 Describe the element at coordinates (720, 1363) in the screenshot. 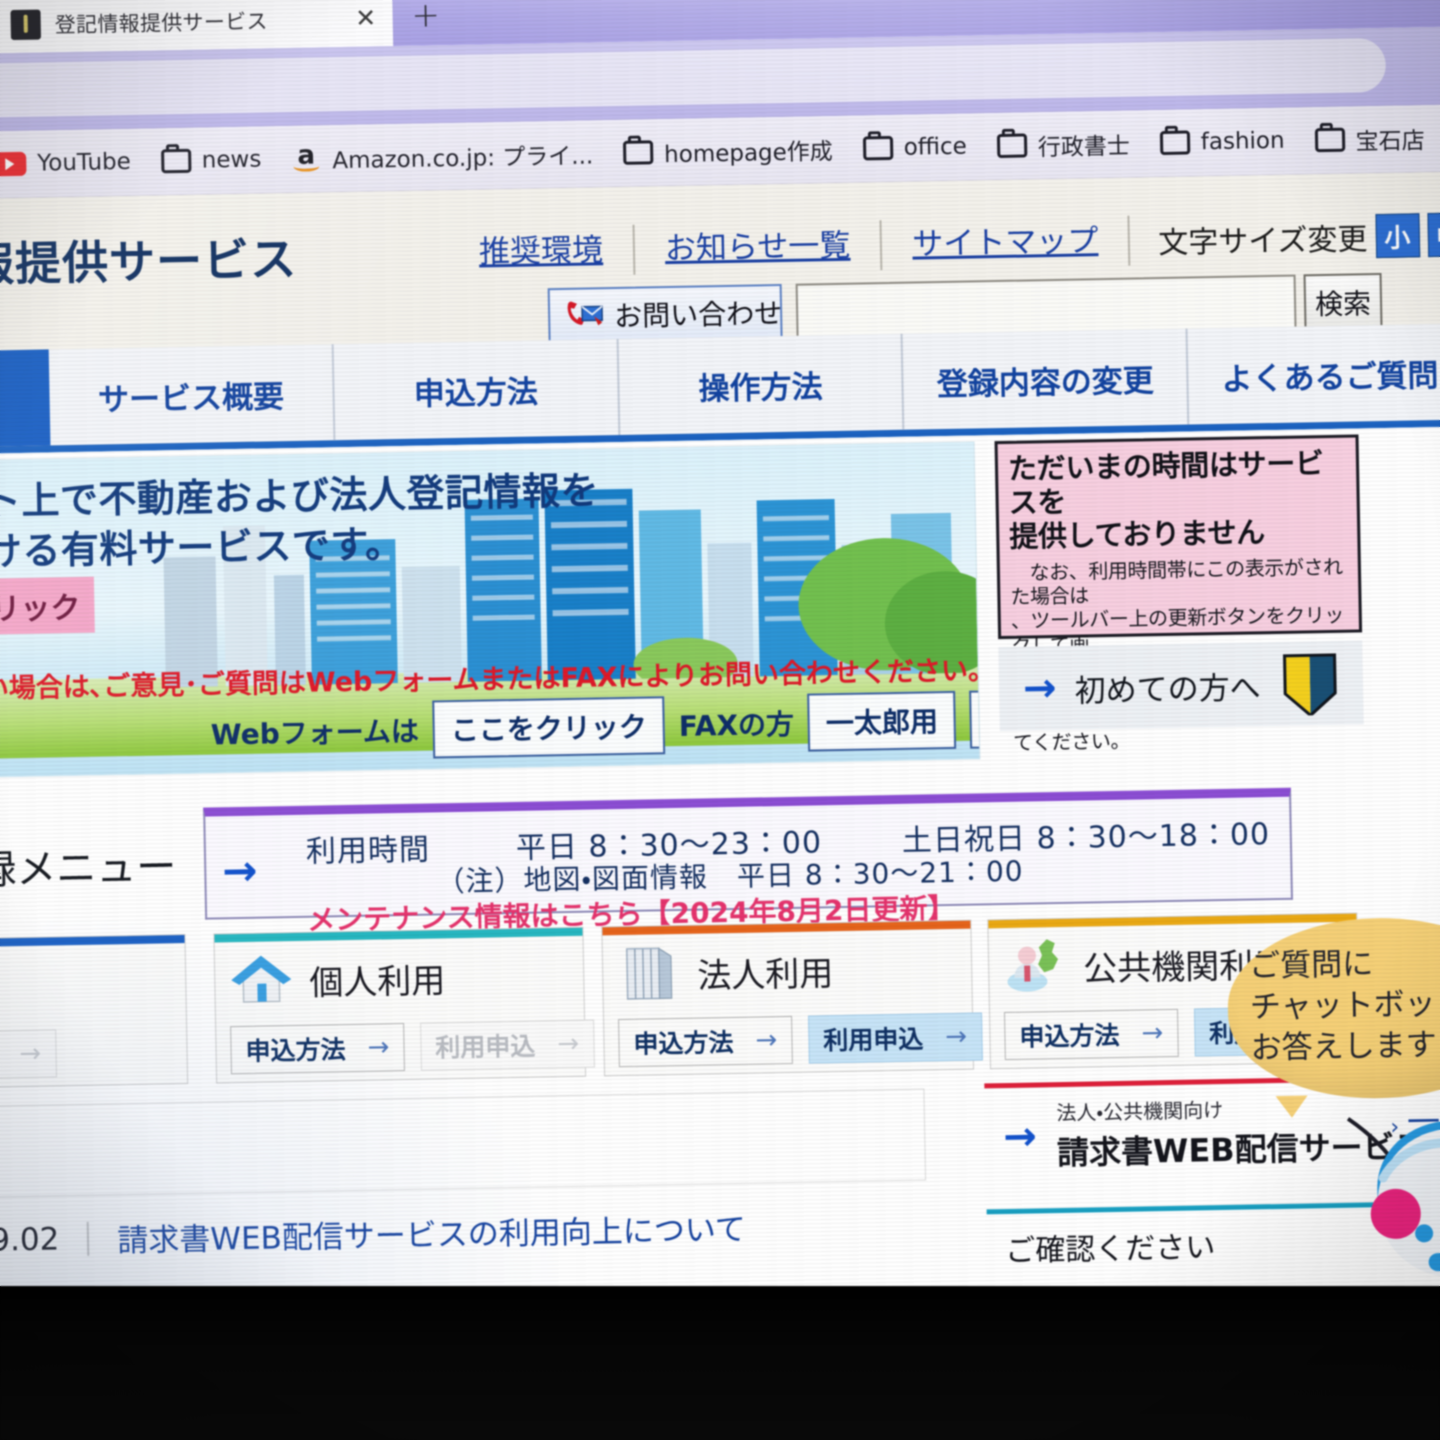

I see `monitor-bezel` at that location.